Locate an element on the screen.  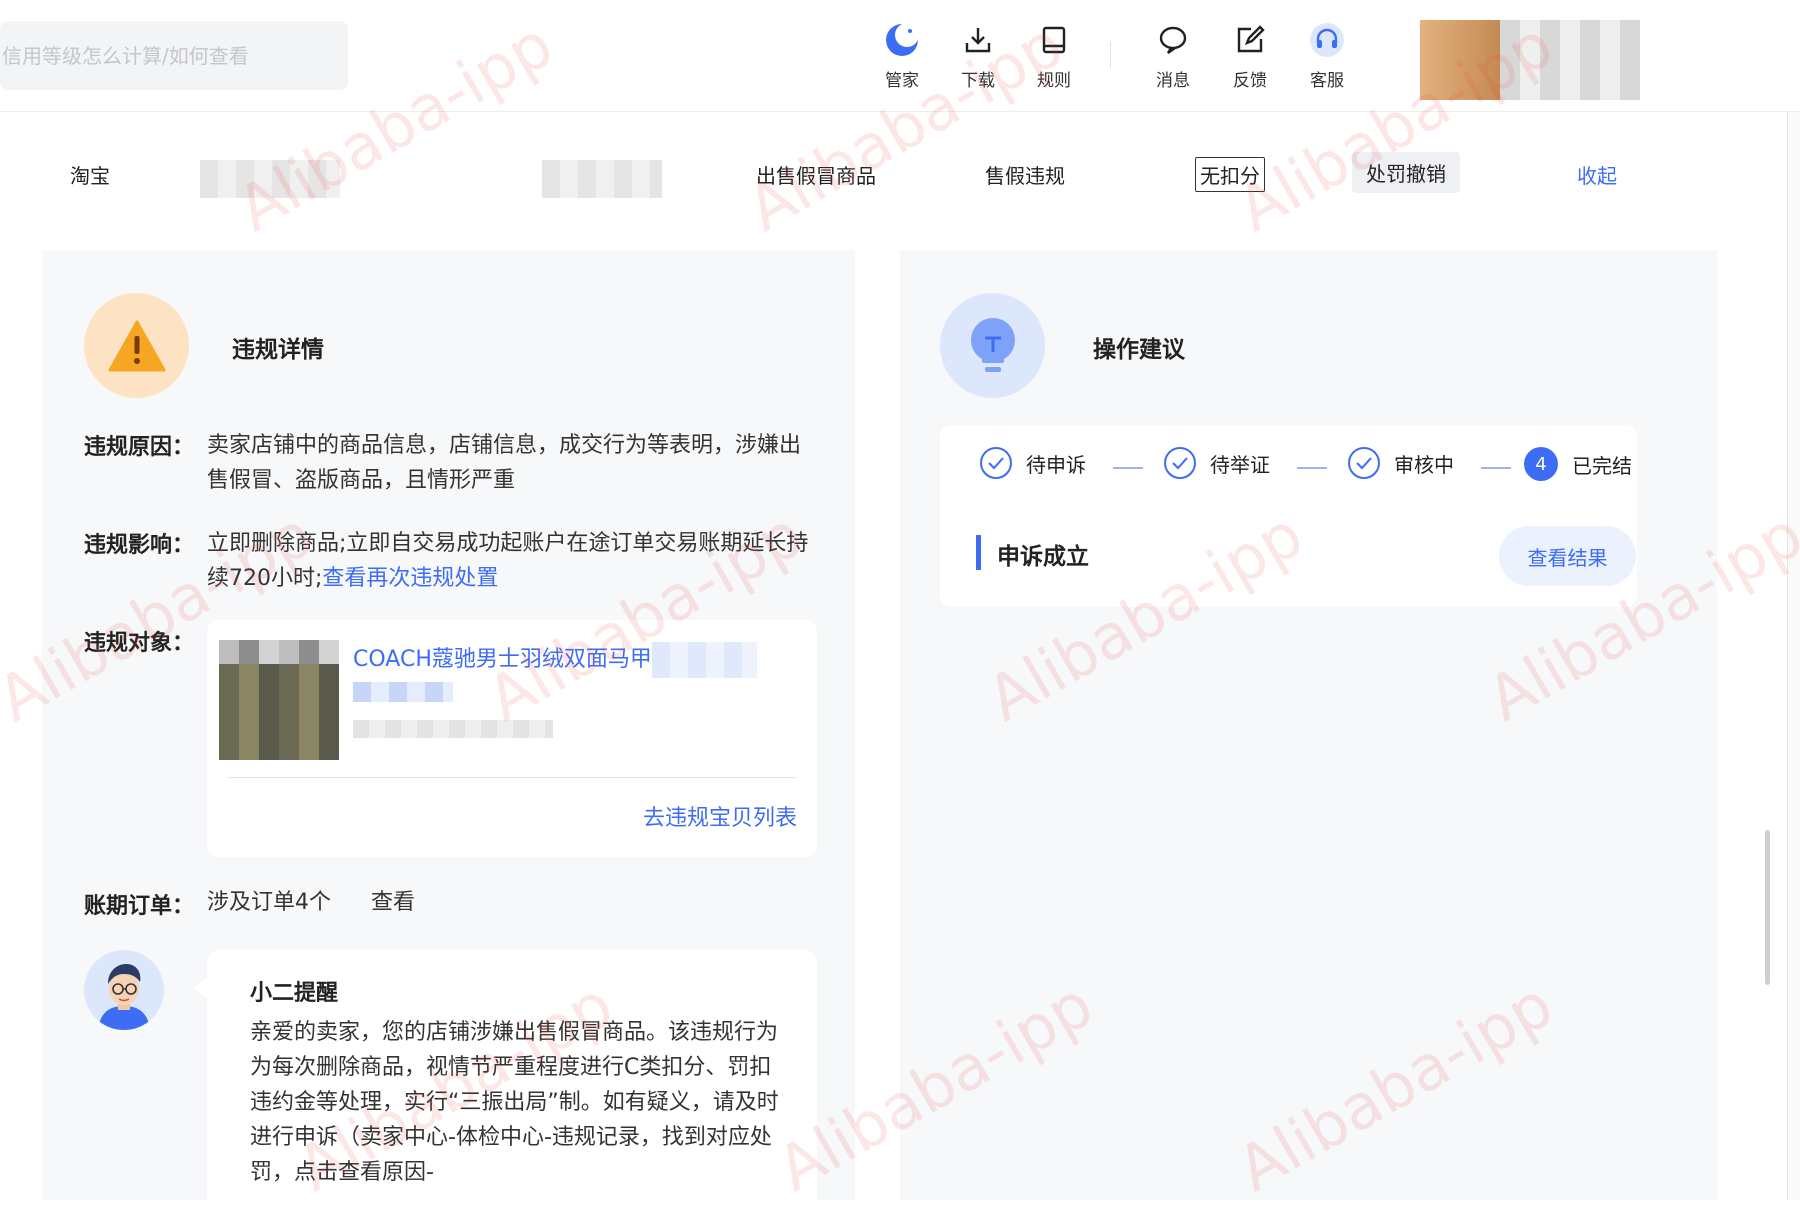
suggestion-title: 操作建议 is located at coordinates (1139, 350).